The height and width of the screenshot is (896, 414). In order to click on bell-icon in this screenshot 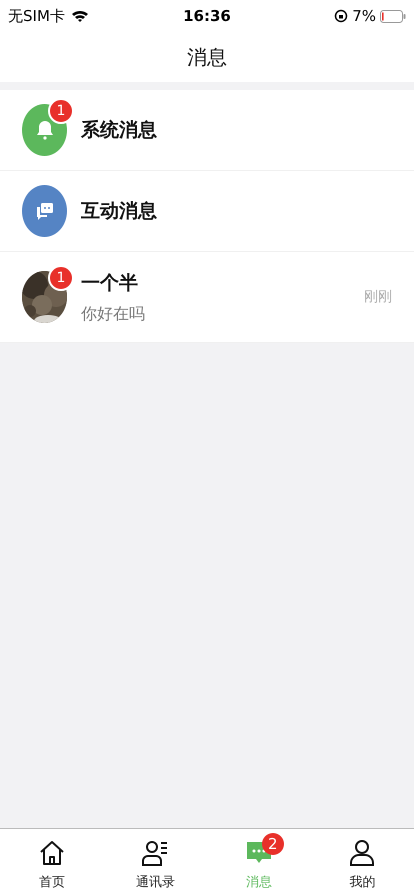, I will do `click(45, 130)`.